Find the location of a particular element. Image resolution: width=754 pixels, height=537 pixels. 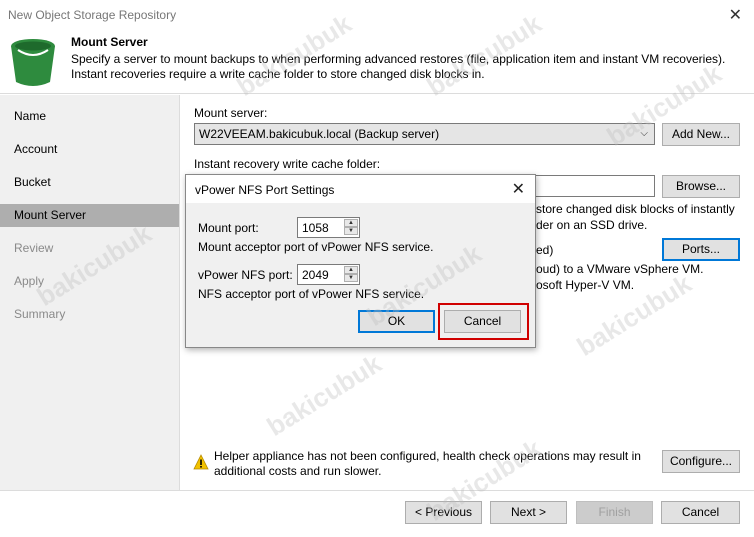

mount-port-arrows: ▲ ▼ is located at coordinates (351, 227).